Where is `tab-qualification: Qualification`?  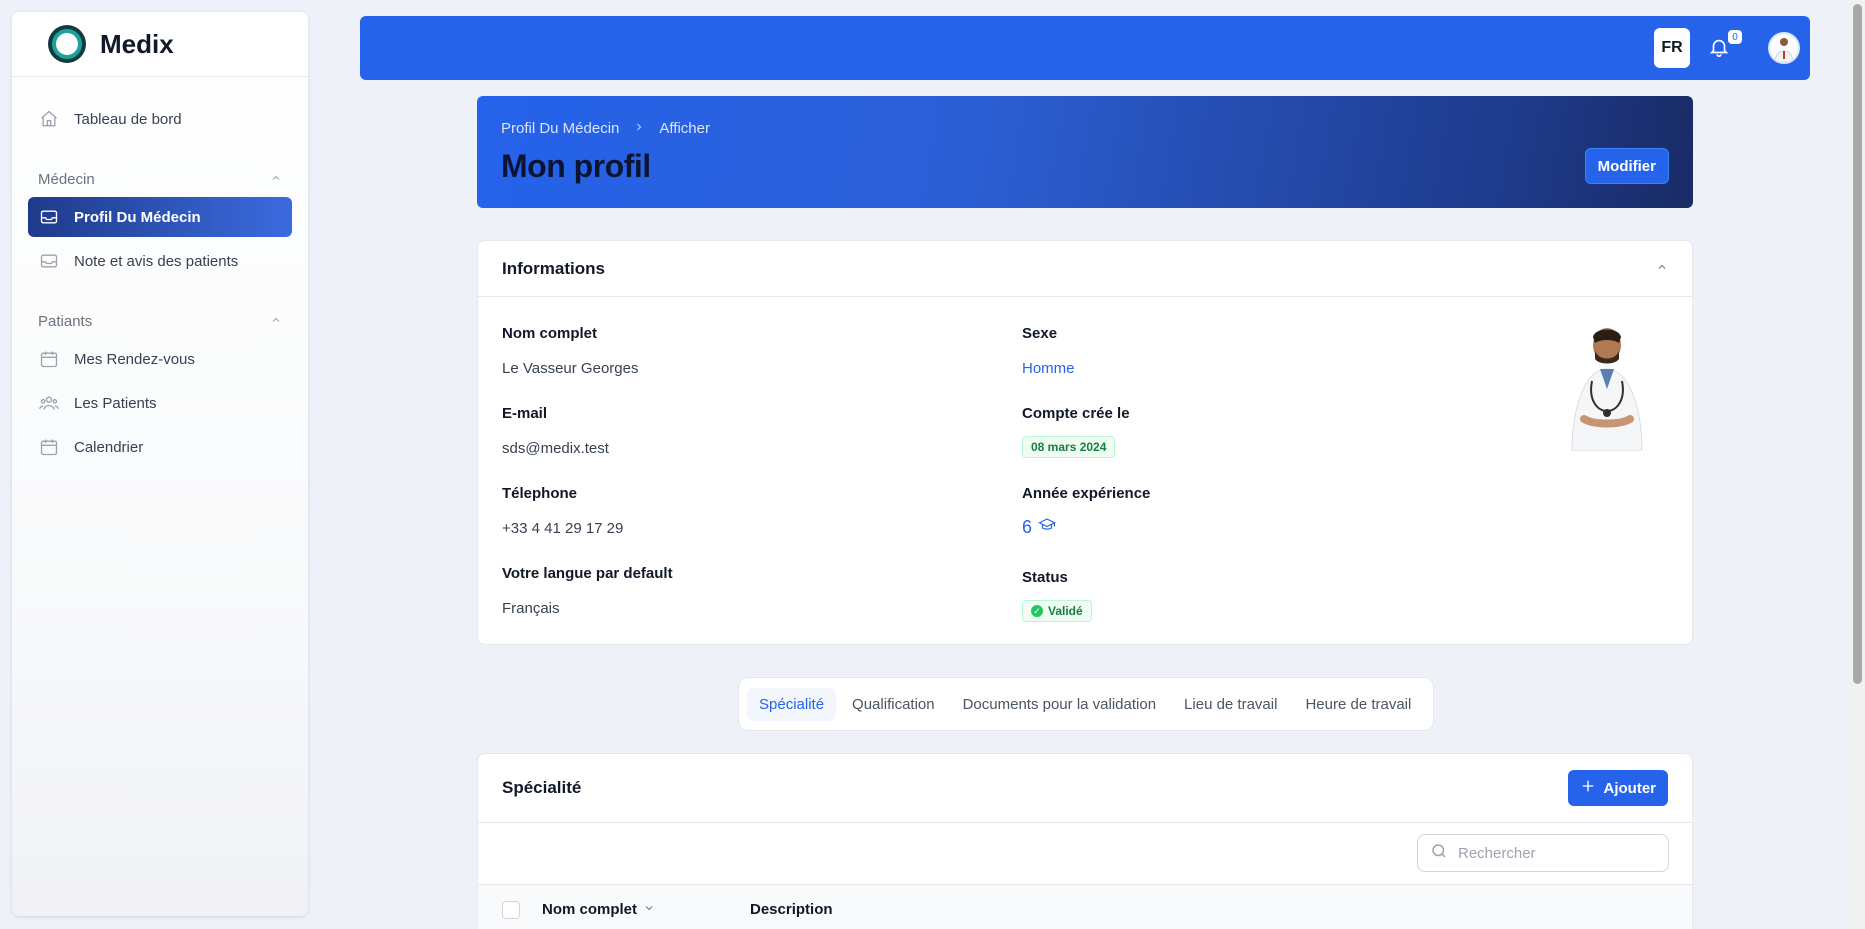 tab-qualification: Qualification is located at coordinates (893, 704).